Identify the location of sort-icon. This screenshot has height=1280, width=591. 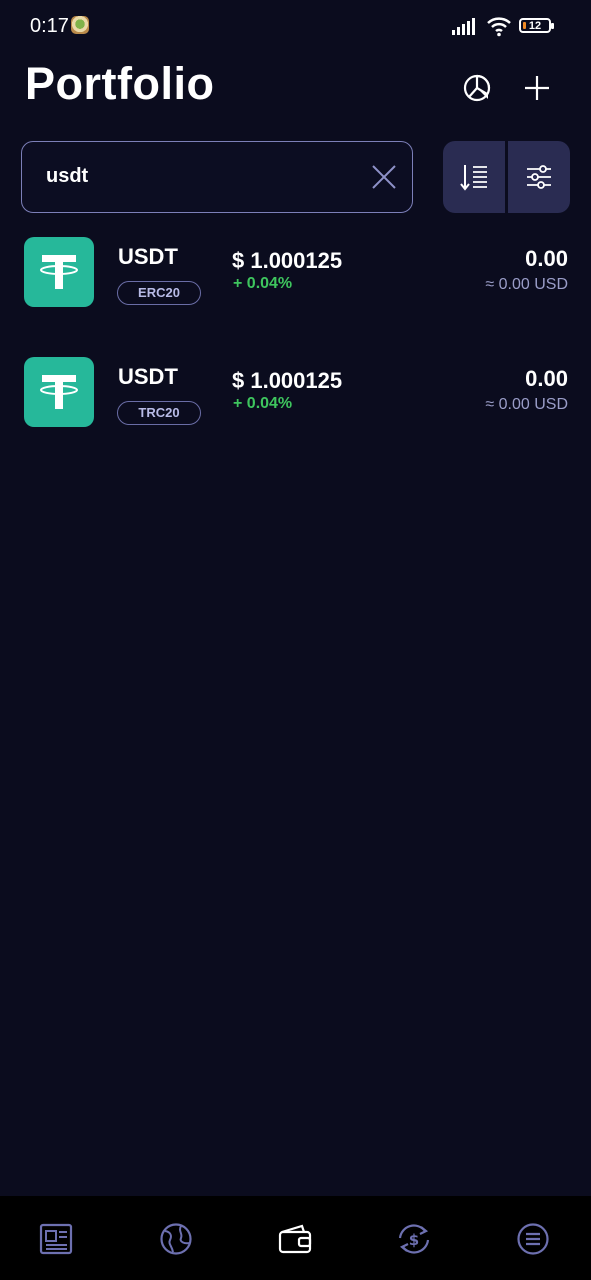
(473, 178).